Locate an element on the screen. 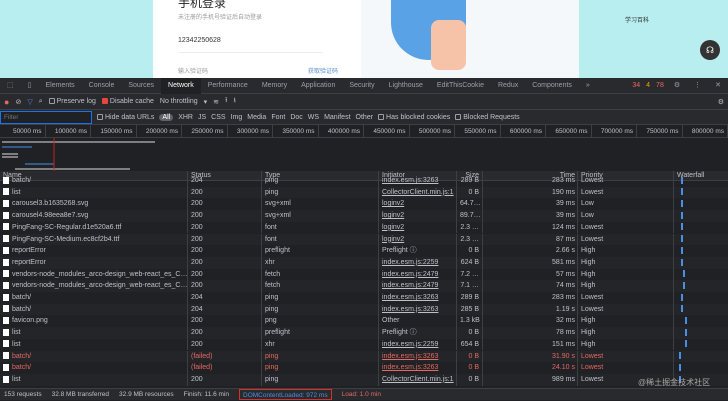 This screenshot has width=728, height=401. disable-cache-checkbox: Disable cache is located at coordinates (128, 101).